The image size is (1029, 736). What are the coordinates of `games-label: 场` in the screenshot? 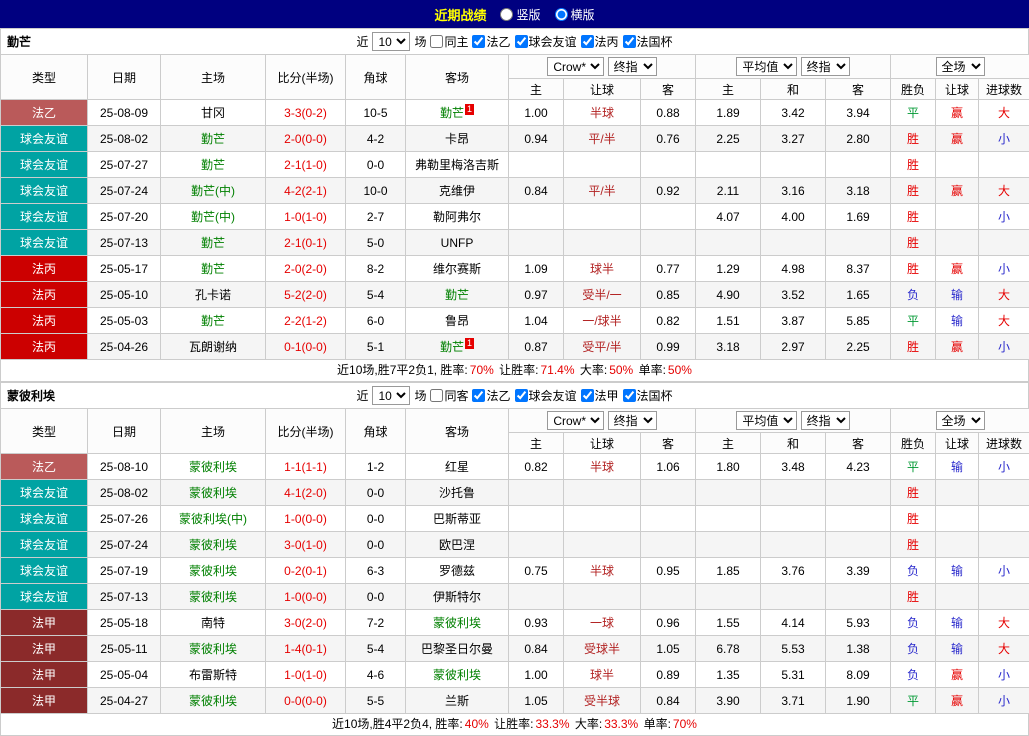 It's located at (420, 395).